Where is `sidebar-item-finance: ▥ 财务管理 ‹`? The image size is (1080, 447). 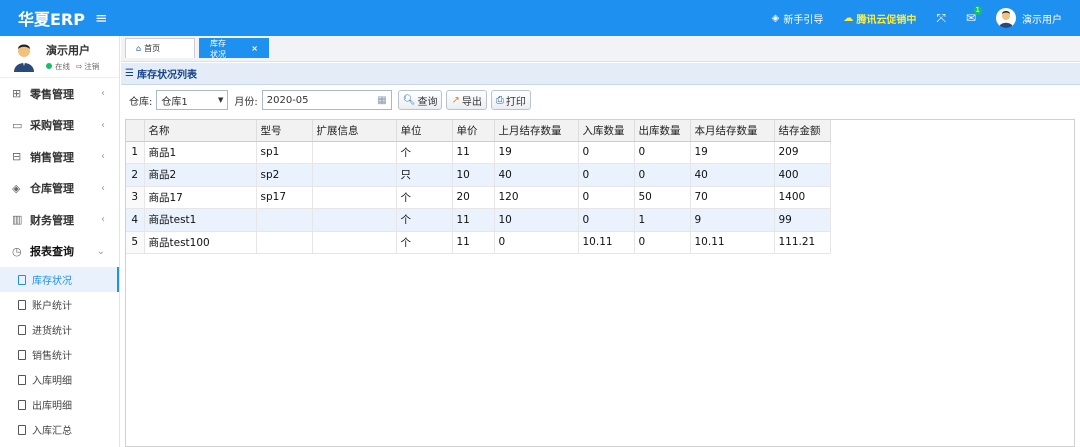
sidebar-item-finance: ▥ 财务管理 ‹ is located at coordinates (59, 220).